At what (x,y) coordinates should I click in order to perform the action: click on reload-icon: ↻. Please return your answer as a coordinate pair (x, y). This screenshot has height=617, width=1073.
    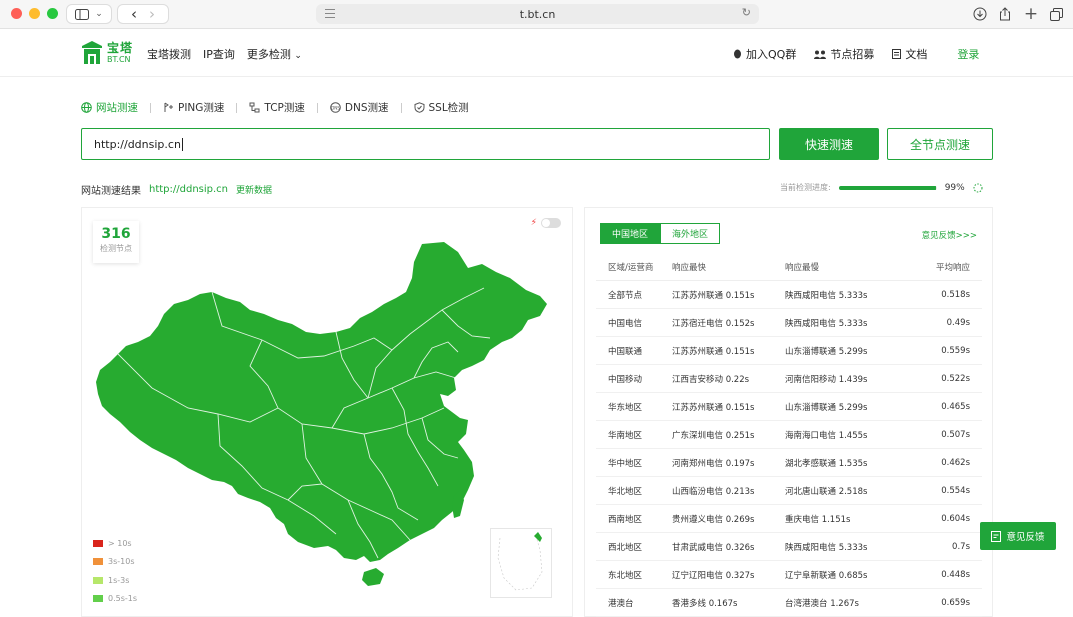
    Looking at the image, I should click on (746, 12).